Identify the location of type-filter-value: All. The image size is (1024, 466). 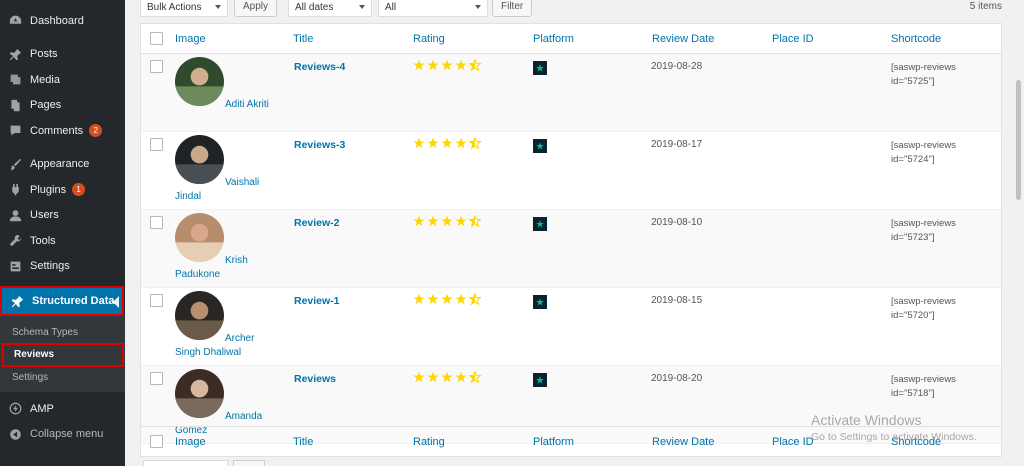
(391, 7).